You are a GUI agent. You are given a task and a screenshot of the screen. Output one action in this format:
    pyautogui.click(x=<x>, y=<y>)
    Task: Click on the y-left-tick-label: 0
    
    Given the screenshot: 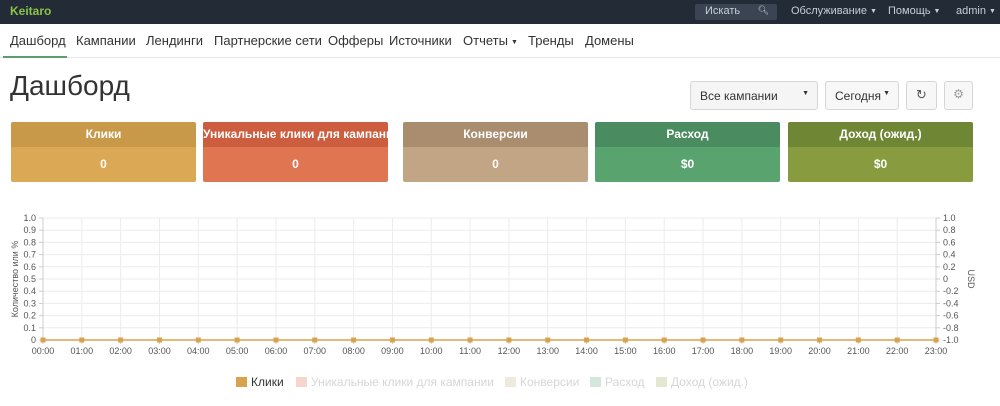 What is the action you would take?
    pyautogui.click(x=33, y=340)
    